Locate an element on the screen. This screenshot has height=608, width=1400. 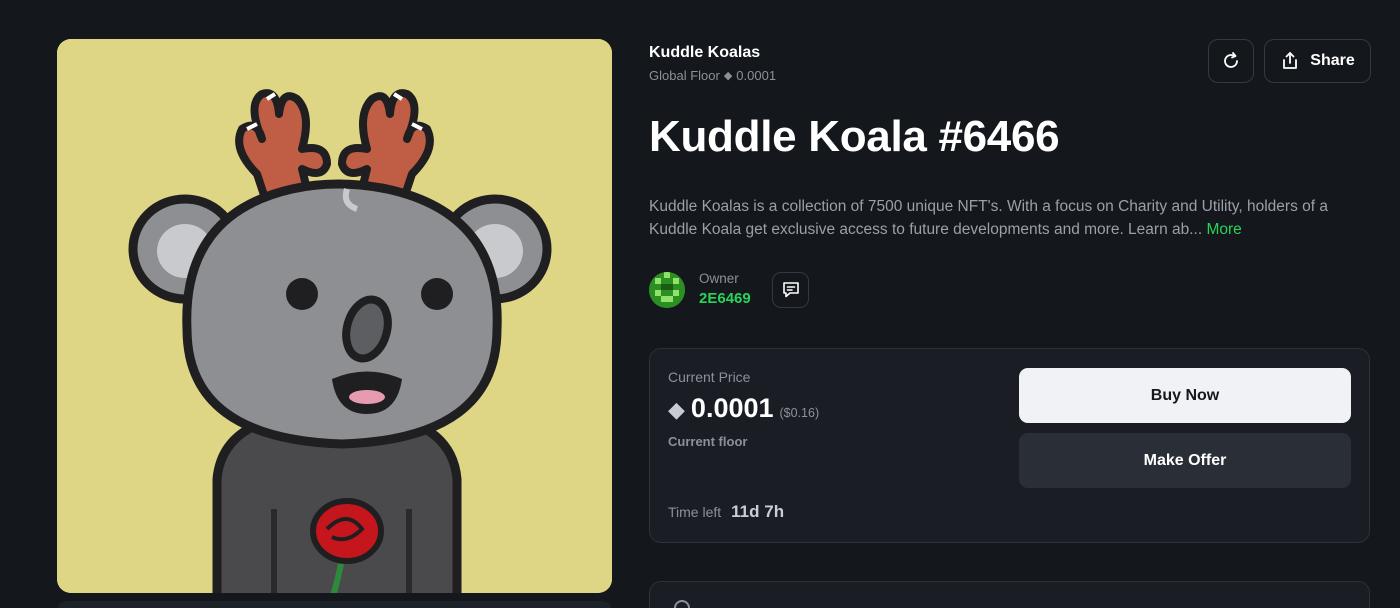
message-owner-button is located at coordinates (790, 290).